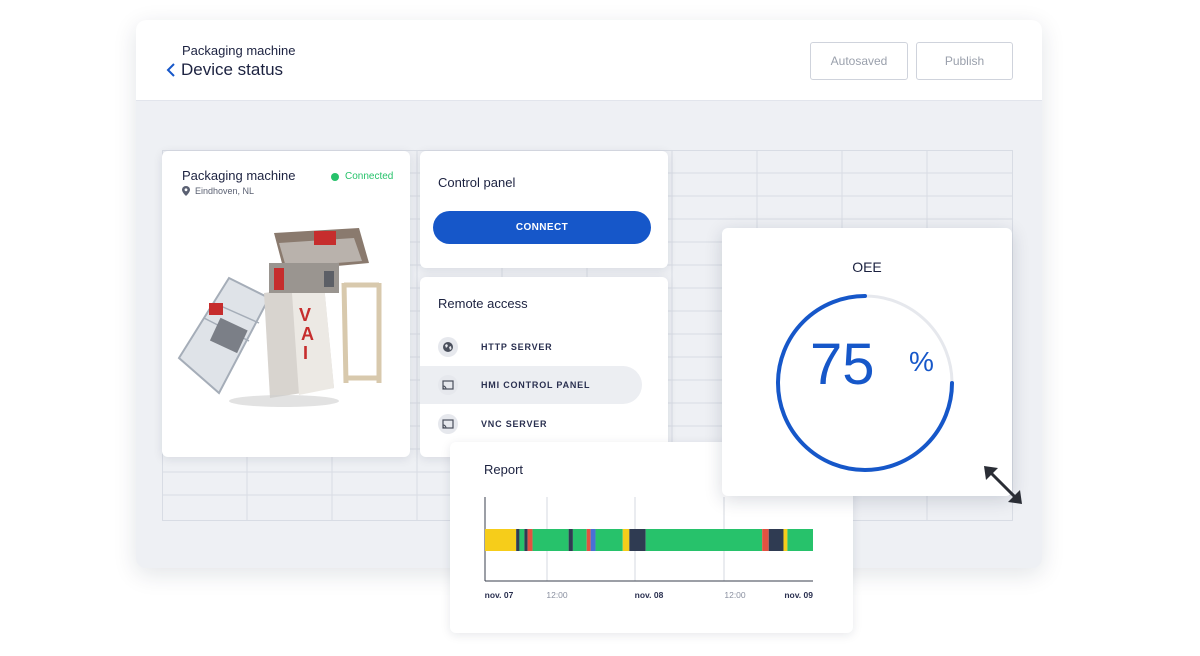 The width and height of the screenshot is (1200, 656). What do you see at coordinates (964, 61) in the screenshot?
I see `publish-button: Publish` at bounding box center [964, 61].